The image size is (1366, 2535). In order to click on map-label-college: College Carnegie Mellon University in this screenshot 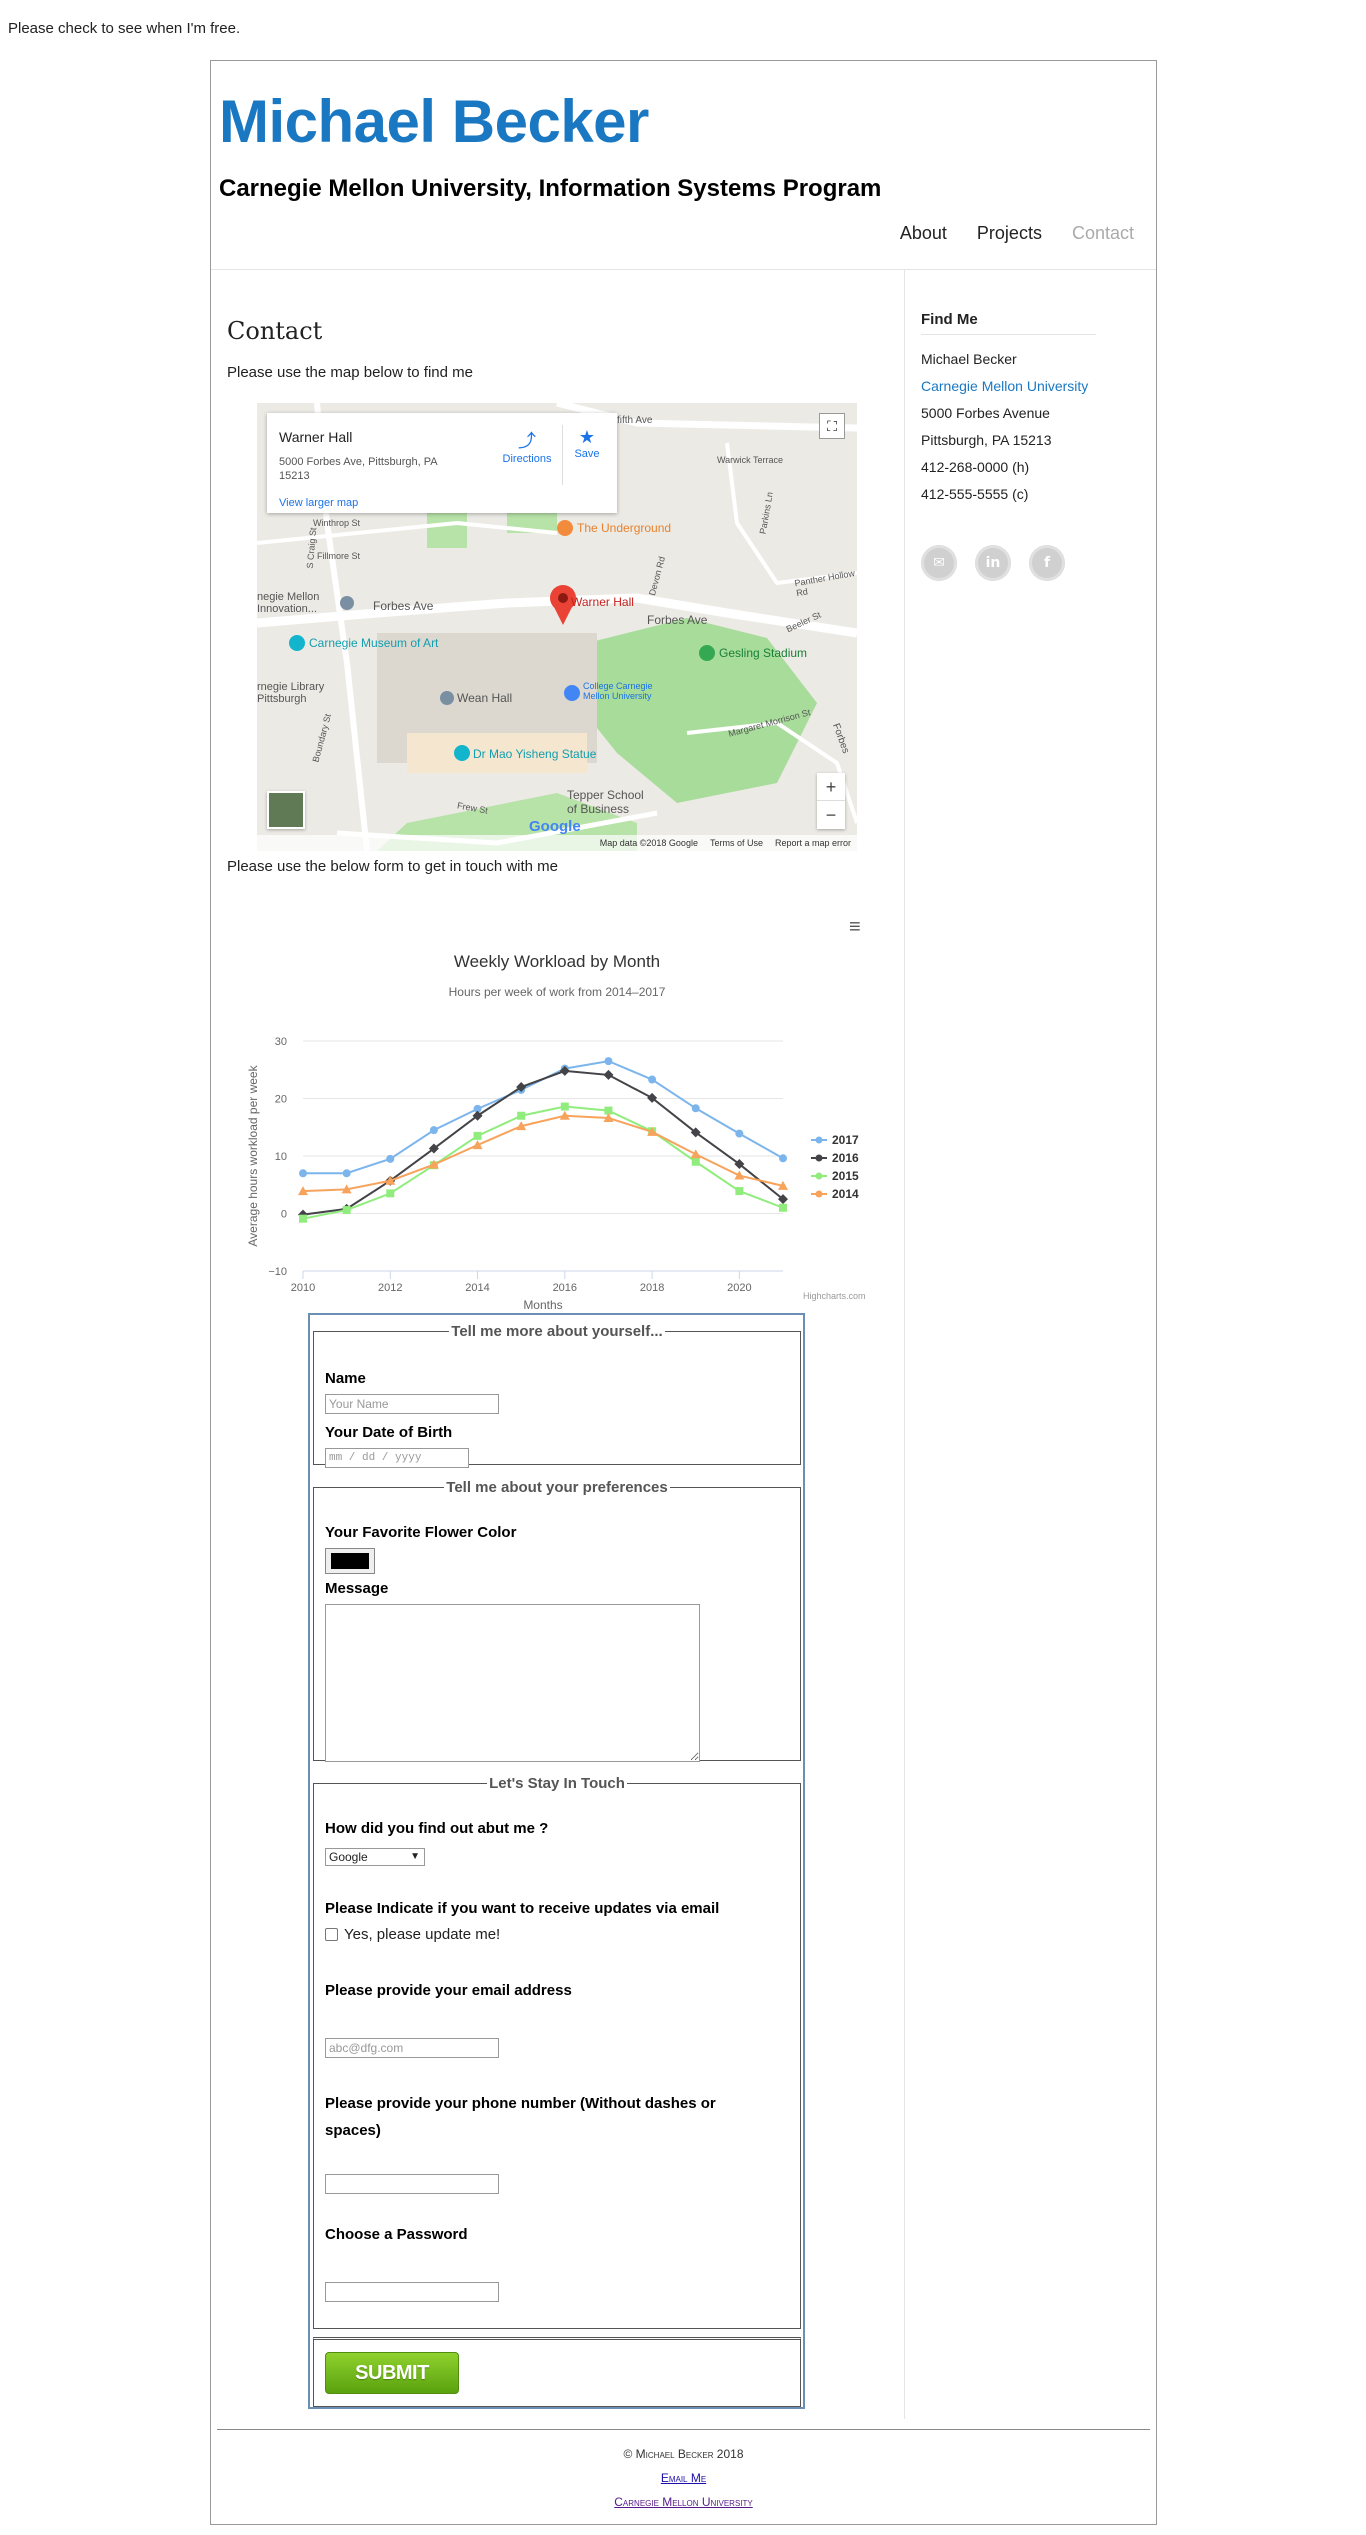, I will do `click(618, 691)`.